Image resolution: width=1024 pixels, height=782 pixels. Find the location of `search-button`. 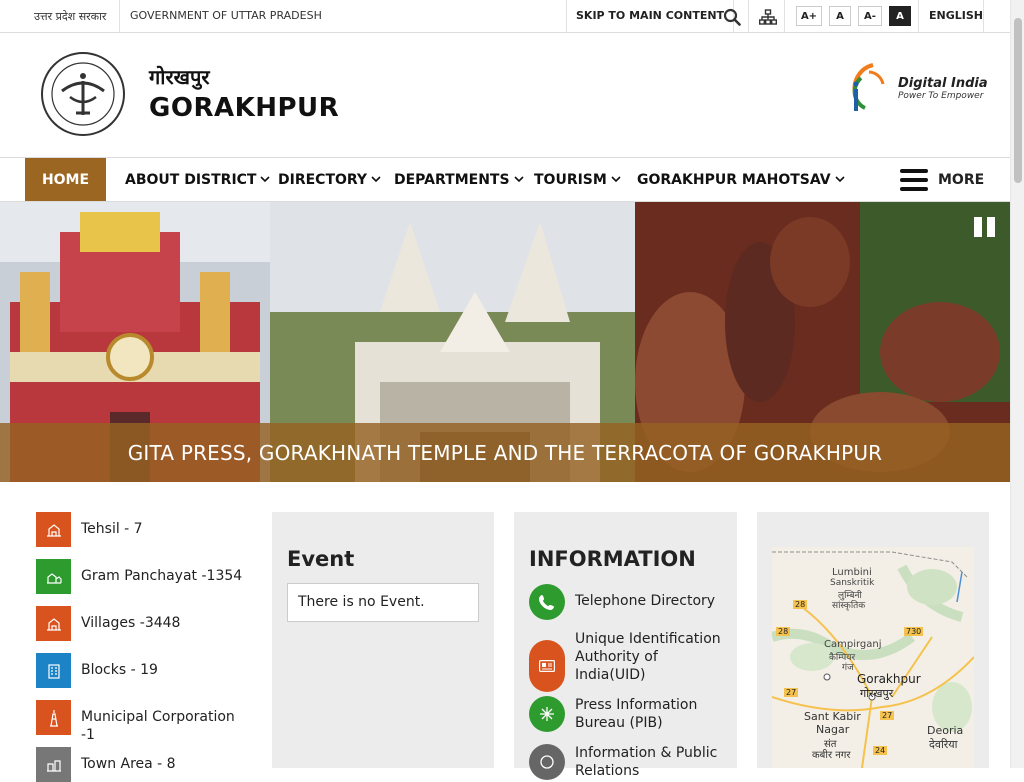

search-button is located at coordinates (732, 16).